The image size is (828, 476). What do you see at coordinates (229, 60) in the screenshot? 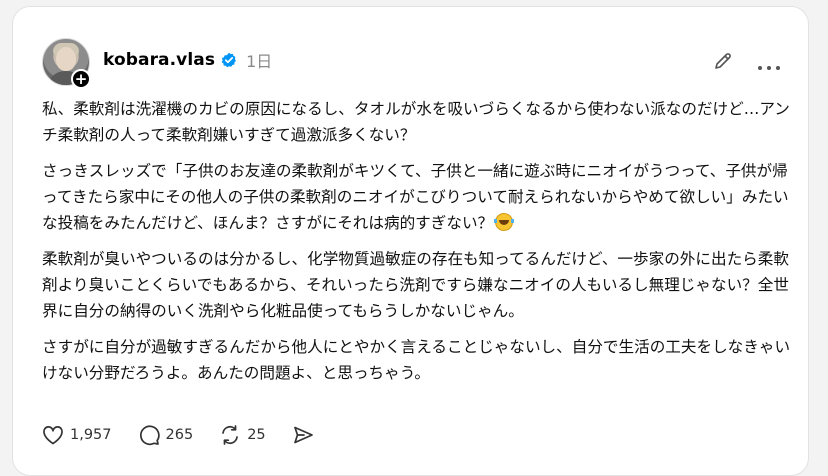
I see `verified-badge-icon` at bounding box center [229, 60].